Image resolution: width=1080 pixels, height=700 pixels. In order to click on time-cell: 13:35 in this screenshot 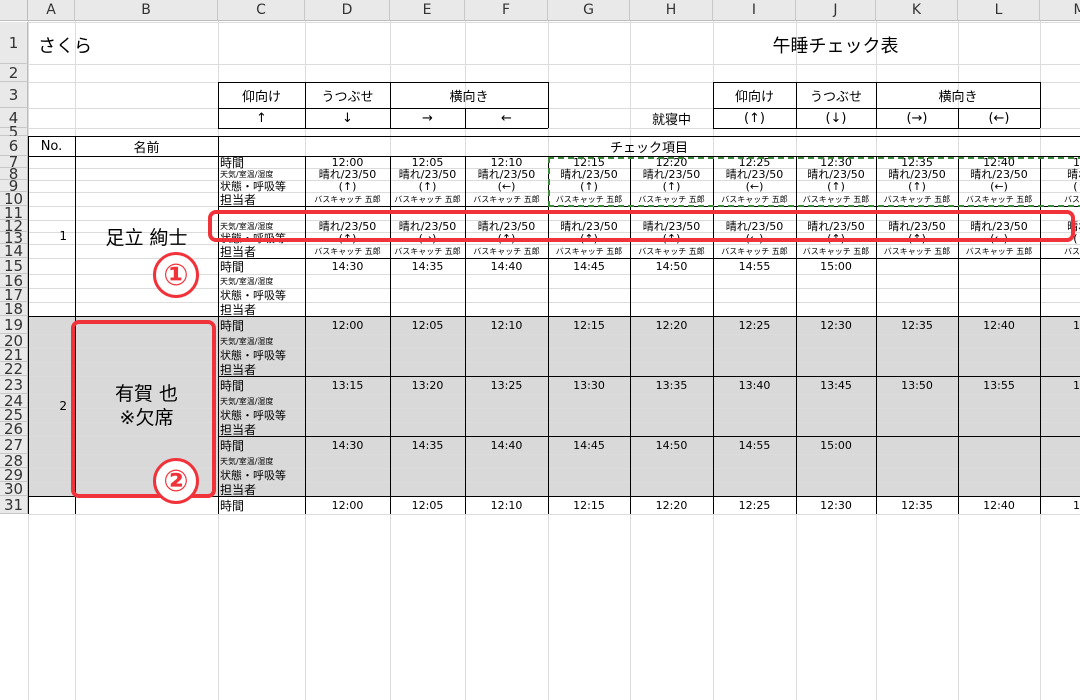, I will do `click(671, 385)`.